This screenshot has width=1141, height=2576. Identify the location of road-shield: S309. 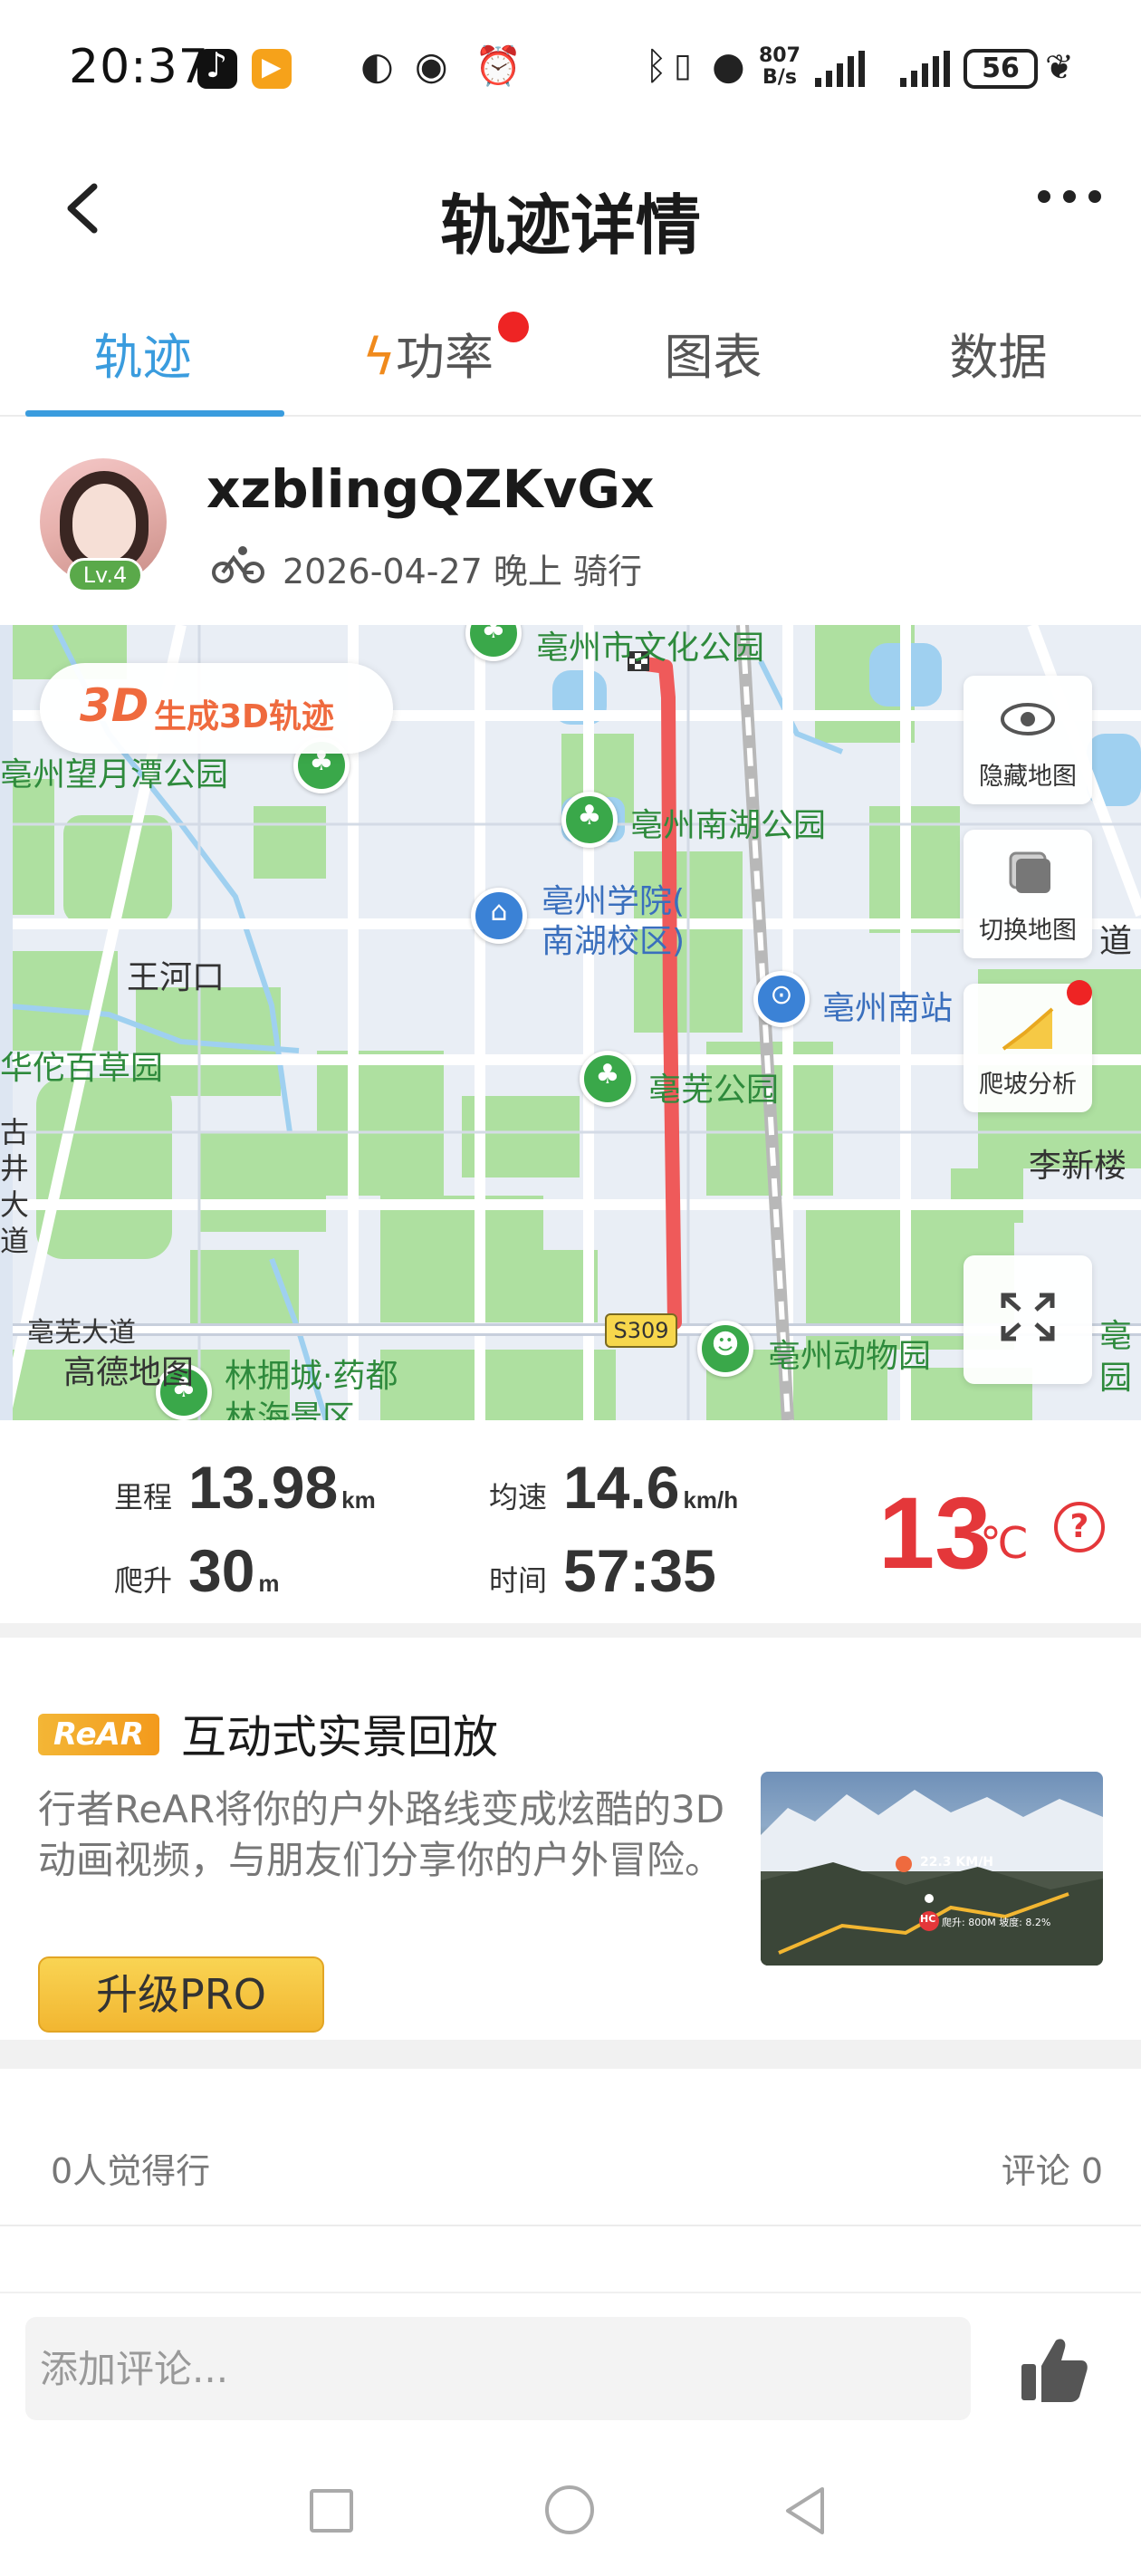
(641, 1330).